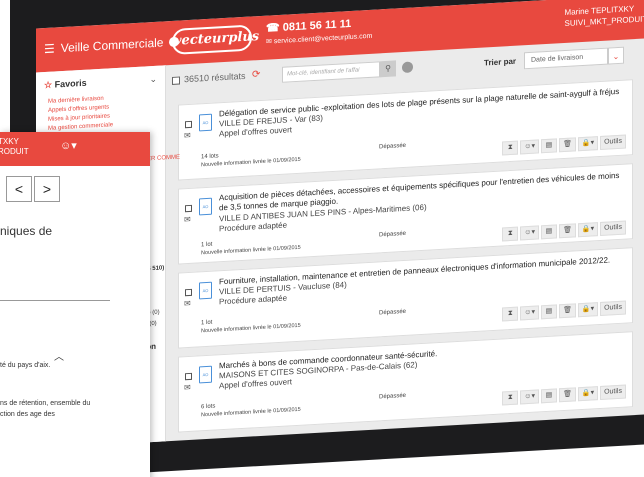  What do you see at coordinates (407, 67) in the screenshot?
I see `info-icon` at bounding box center [407, 67].